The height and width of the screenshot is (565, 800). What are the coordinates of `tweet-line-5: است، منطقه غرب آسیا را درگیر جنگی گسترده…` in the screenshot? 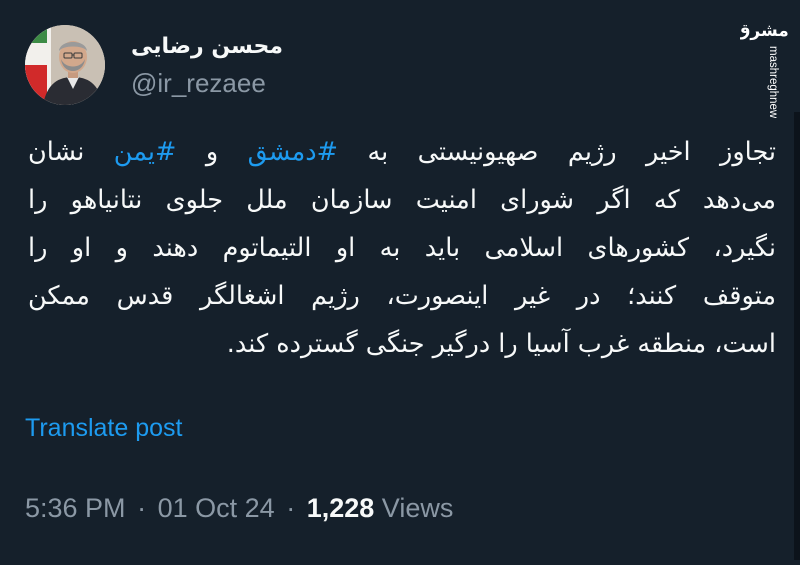 It's located at (501, 344).